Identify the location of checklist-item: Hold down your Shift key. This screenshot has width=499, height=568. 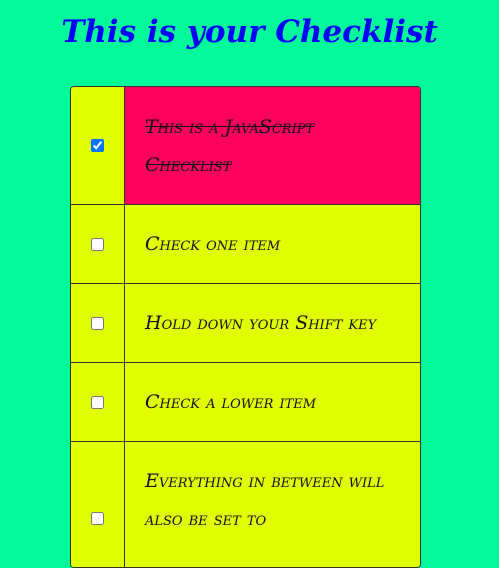
(245, 323).